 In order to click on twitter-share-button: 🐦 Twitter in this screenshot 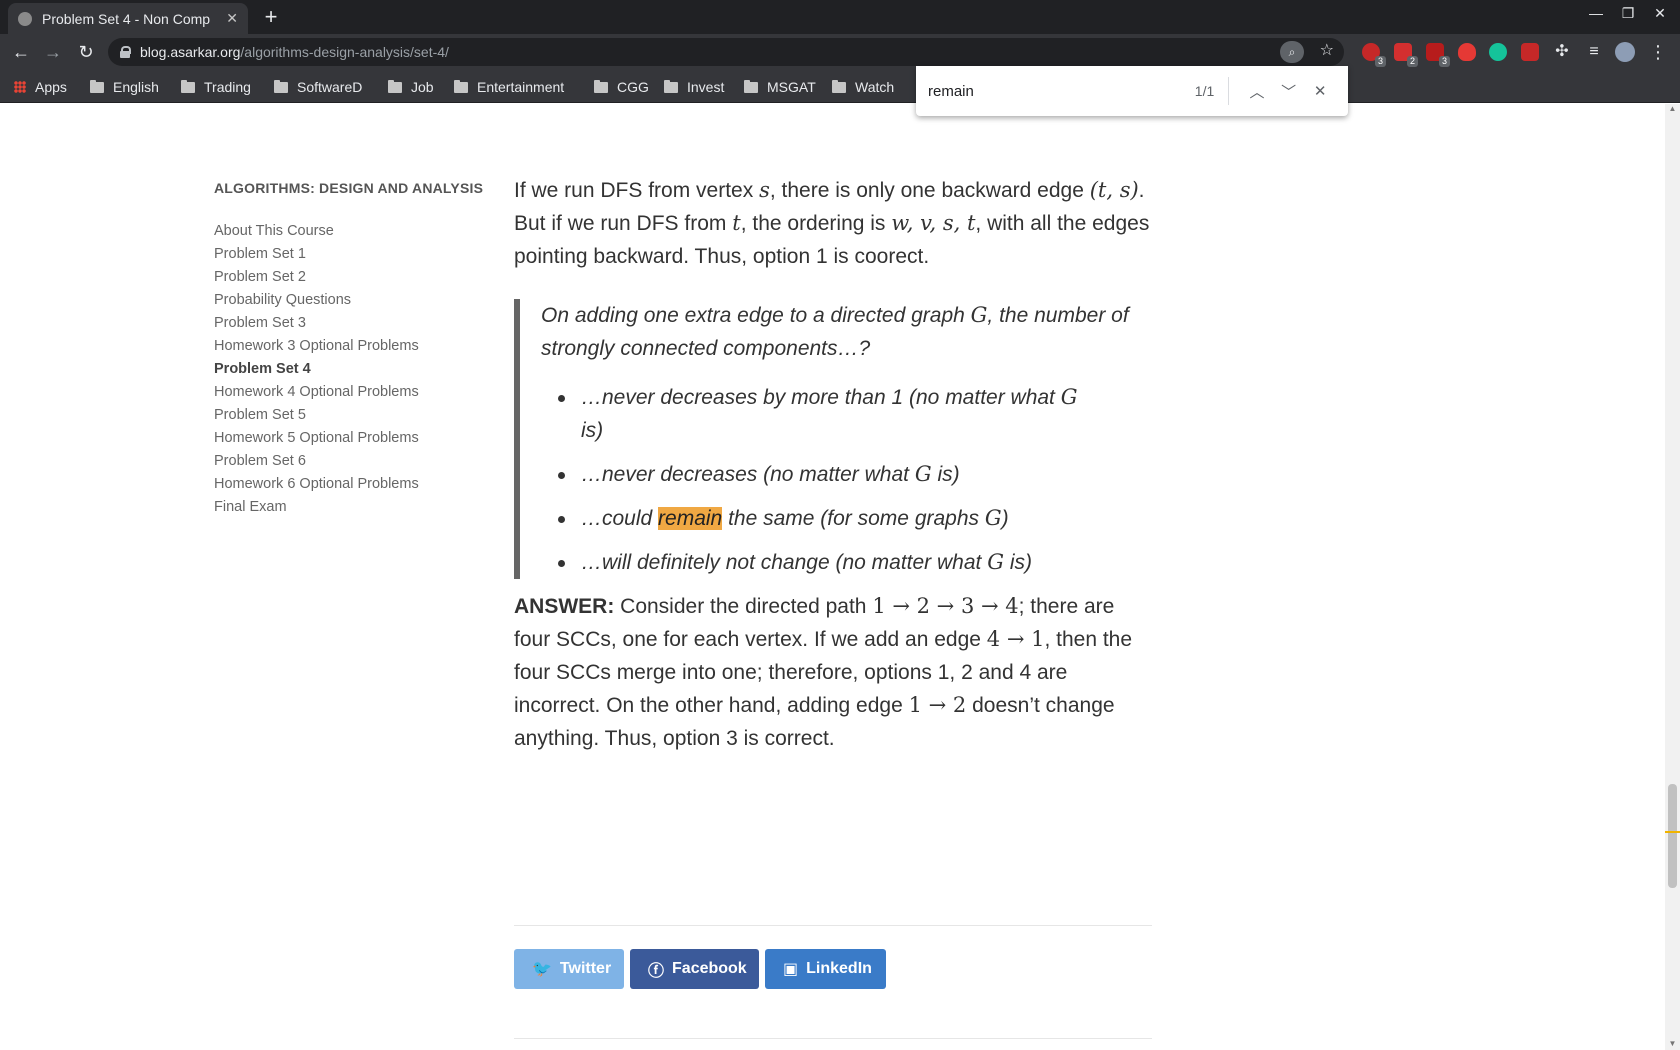, I will do `click(569, 969)`.